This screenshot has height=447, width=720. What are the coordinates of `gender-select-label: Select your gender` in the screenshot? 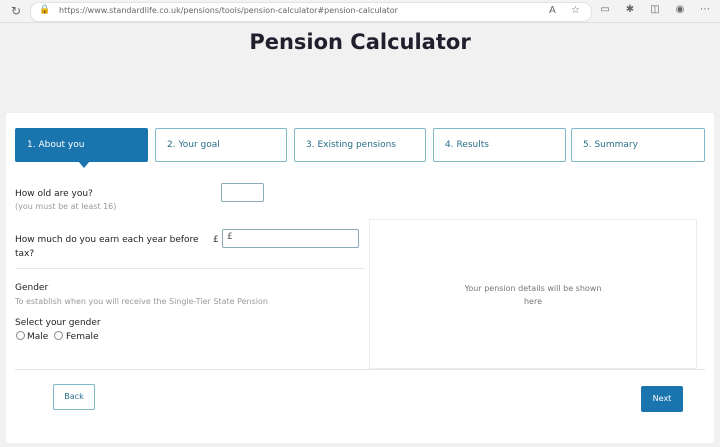 It's located at (58, 323).